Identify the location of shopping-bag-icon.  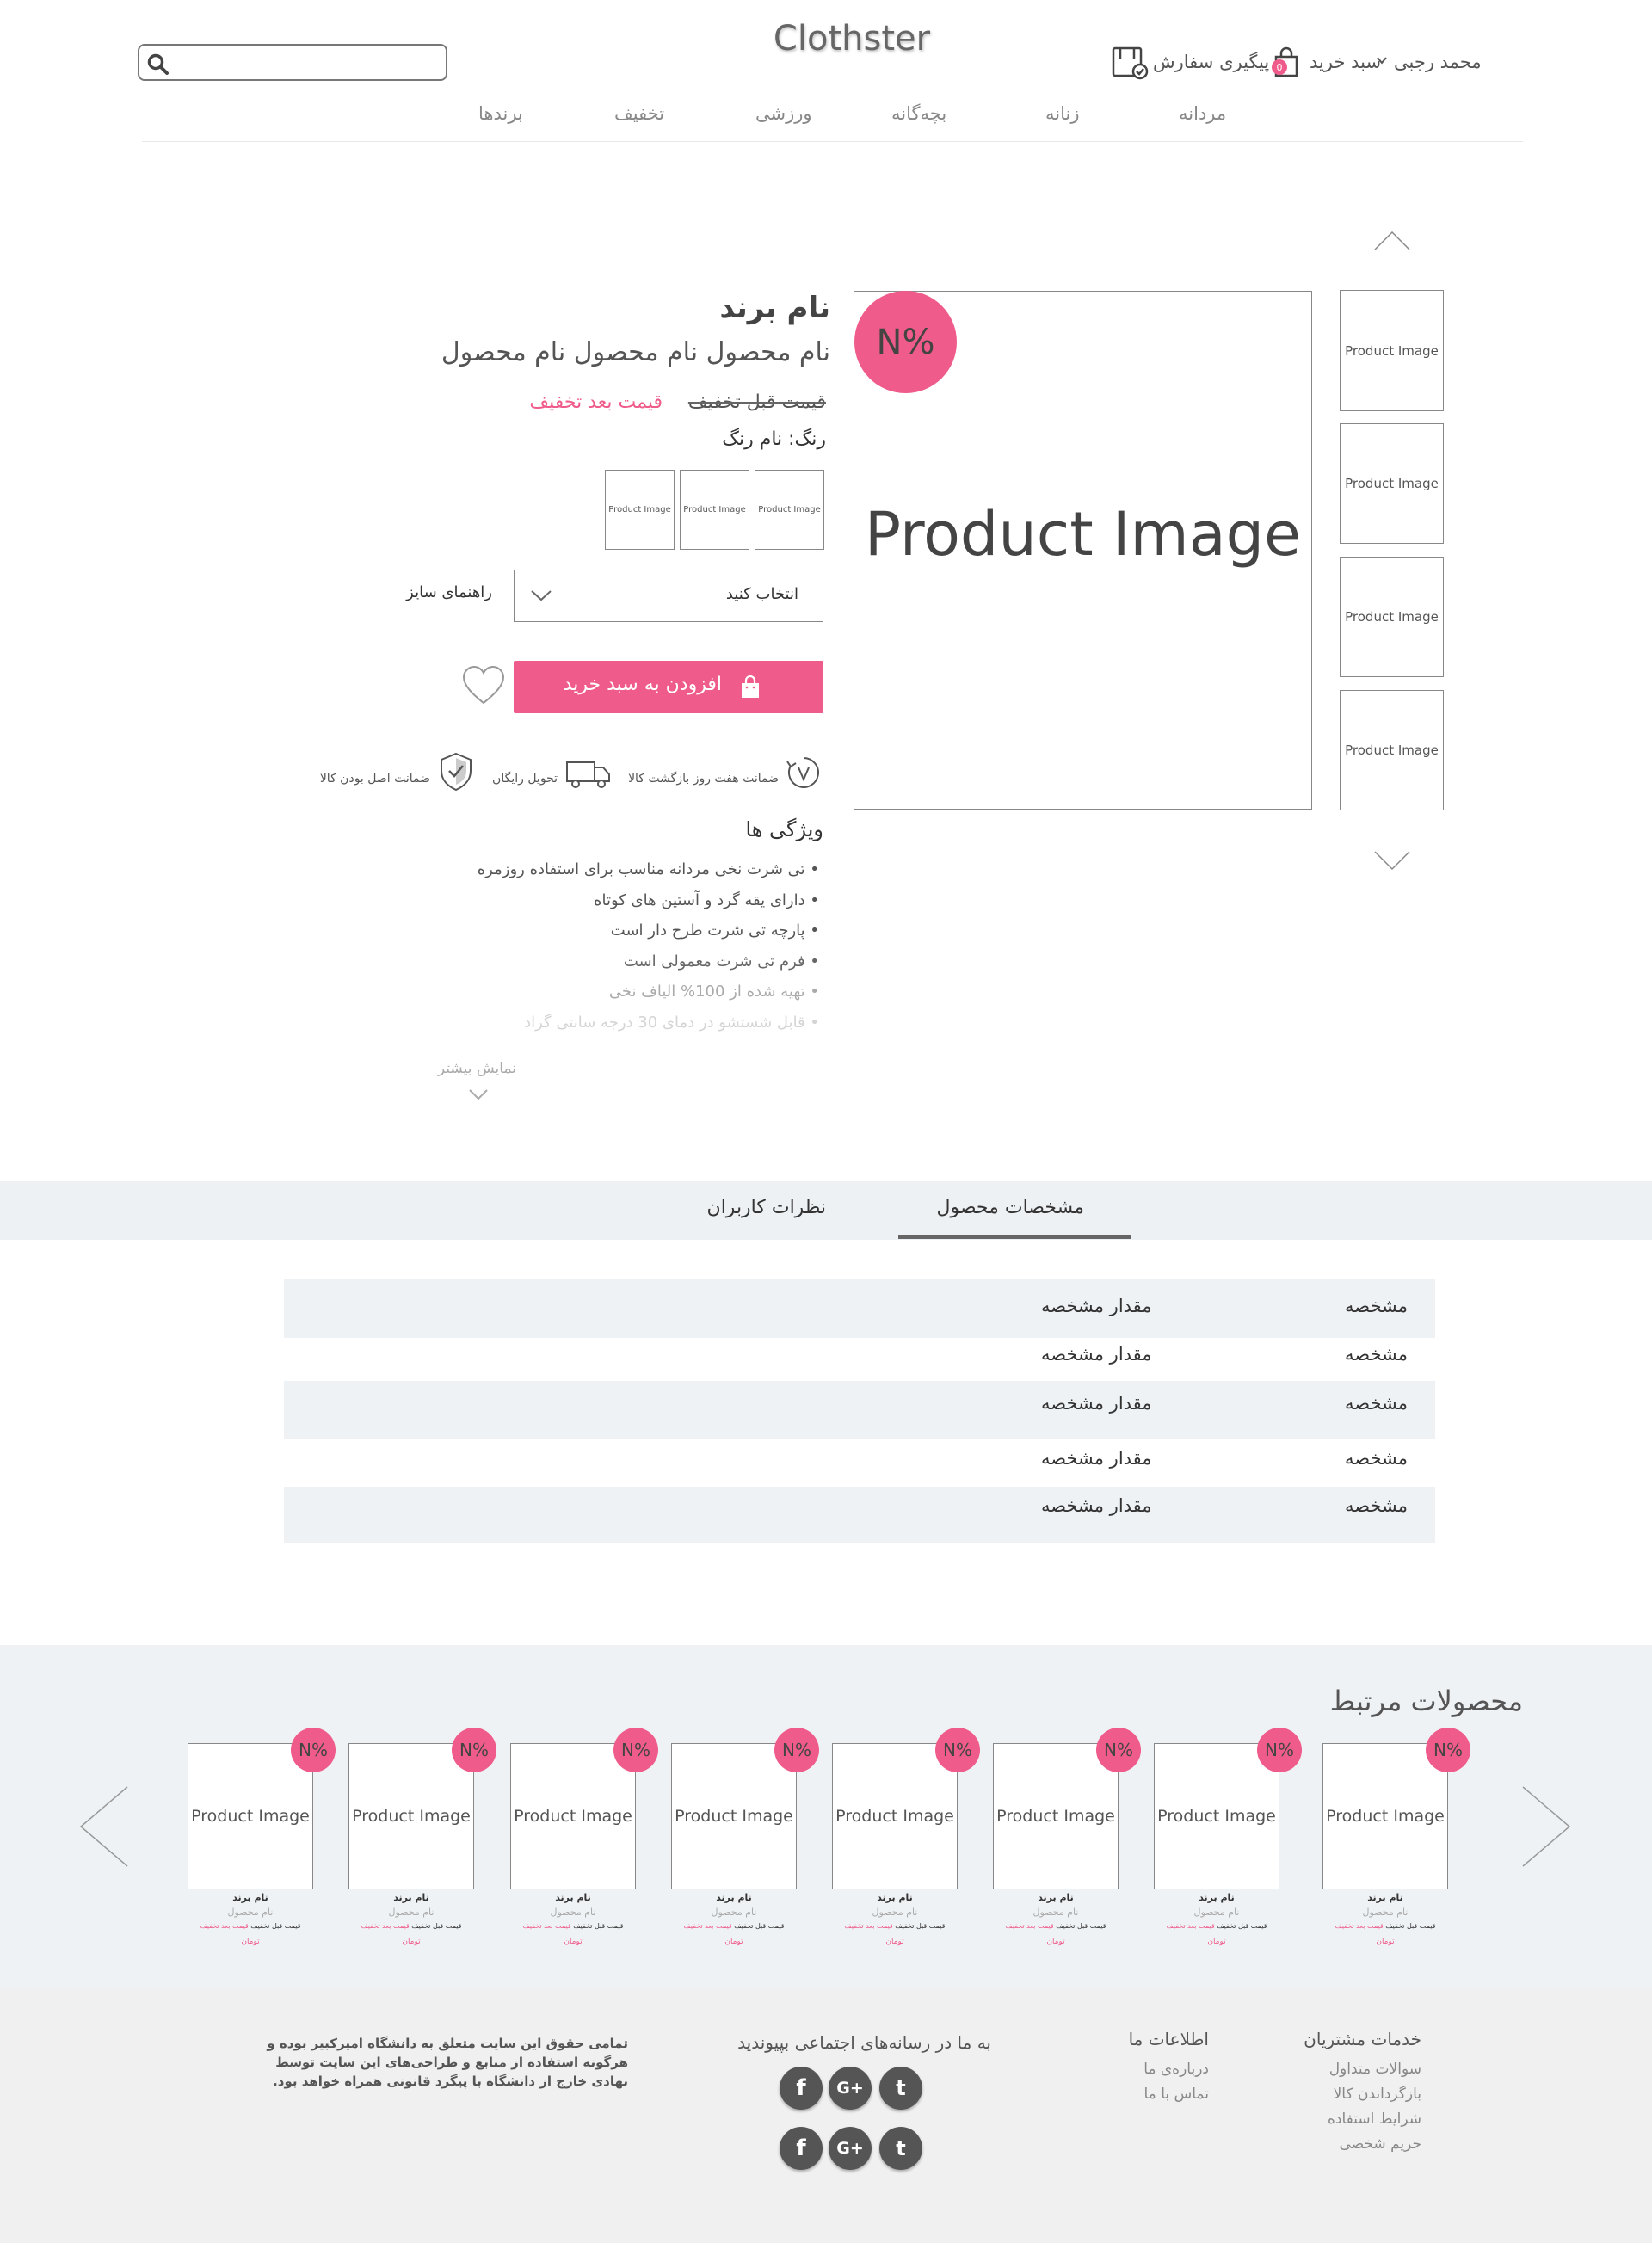
(750, 689).